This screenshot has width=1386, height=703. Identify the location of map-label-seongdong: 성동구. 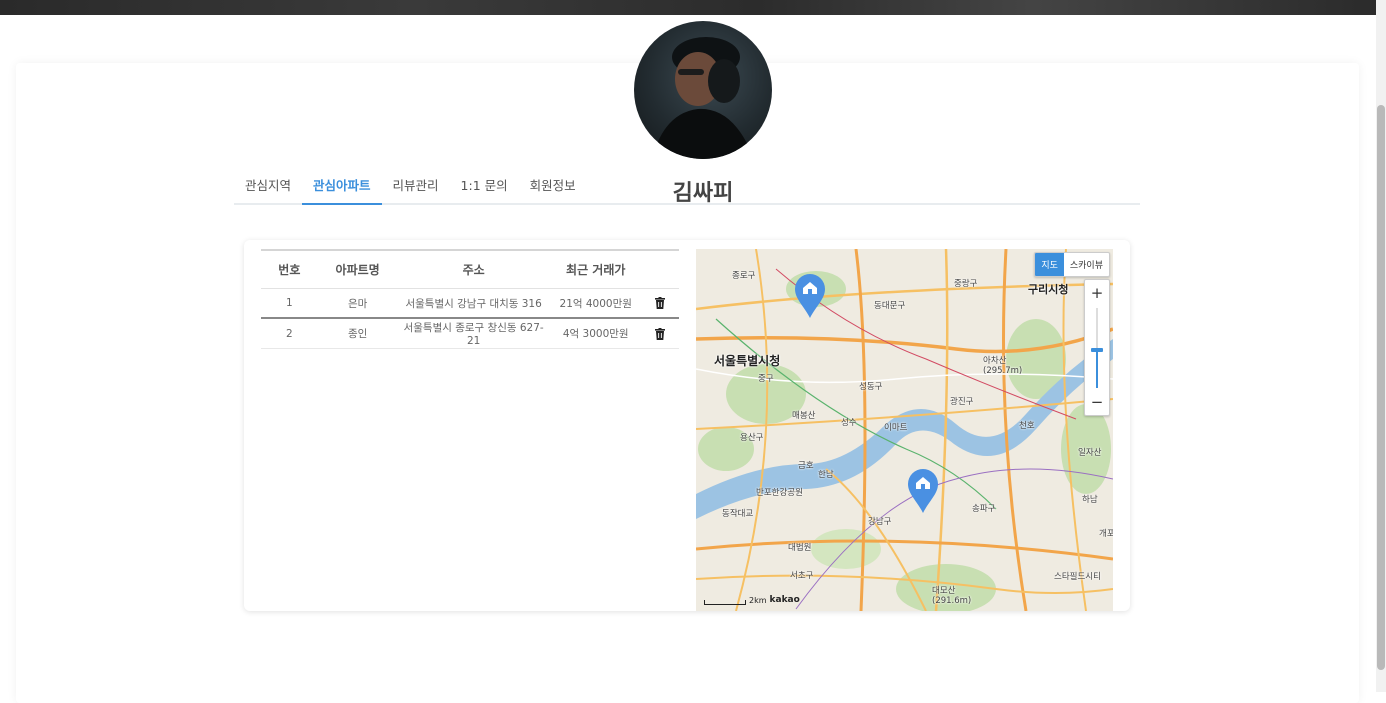
(871, 387).